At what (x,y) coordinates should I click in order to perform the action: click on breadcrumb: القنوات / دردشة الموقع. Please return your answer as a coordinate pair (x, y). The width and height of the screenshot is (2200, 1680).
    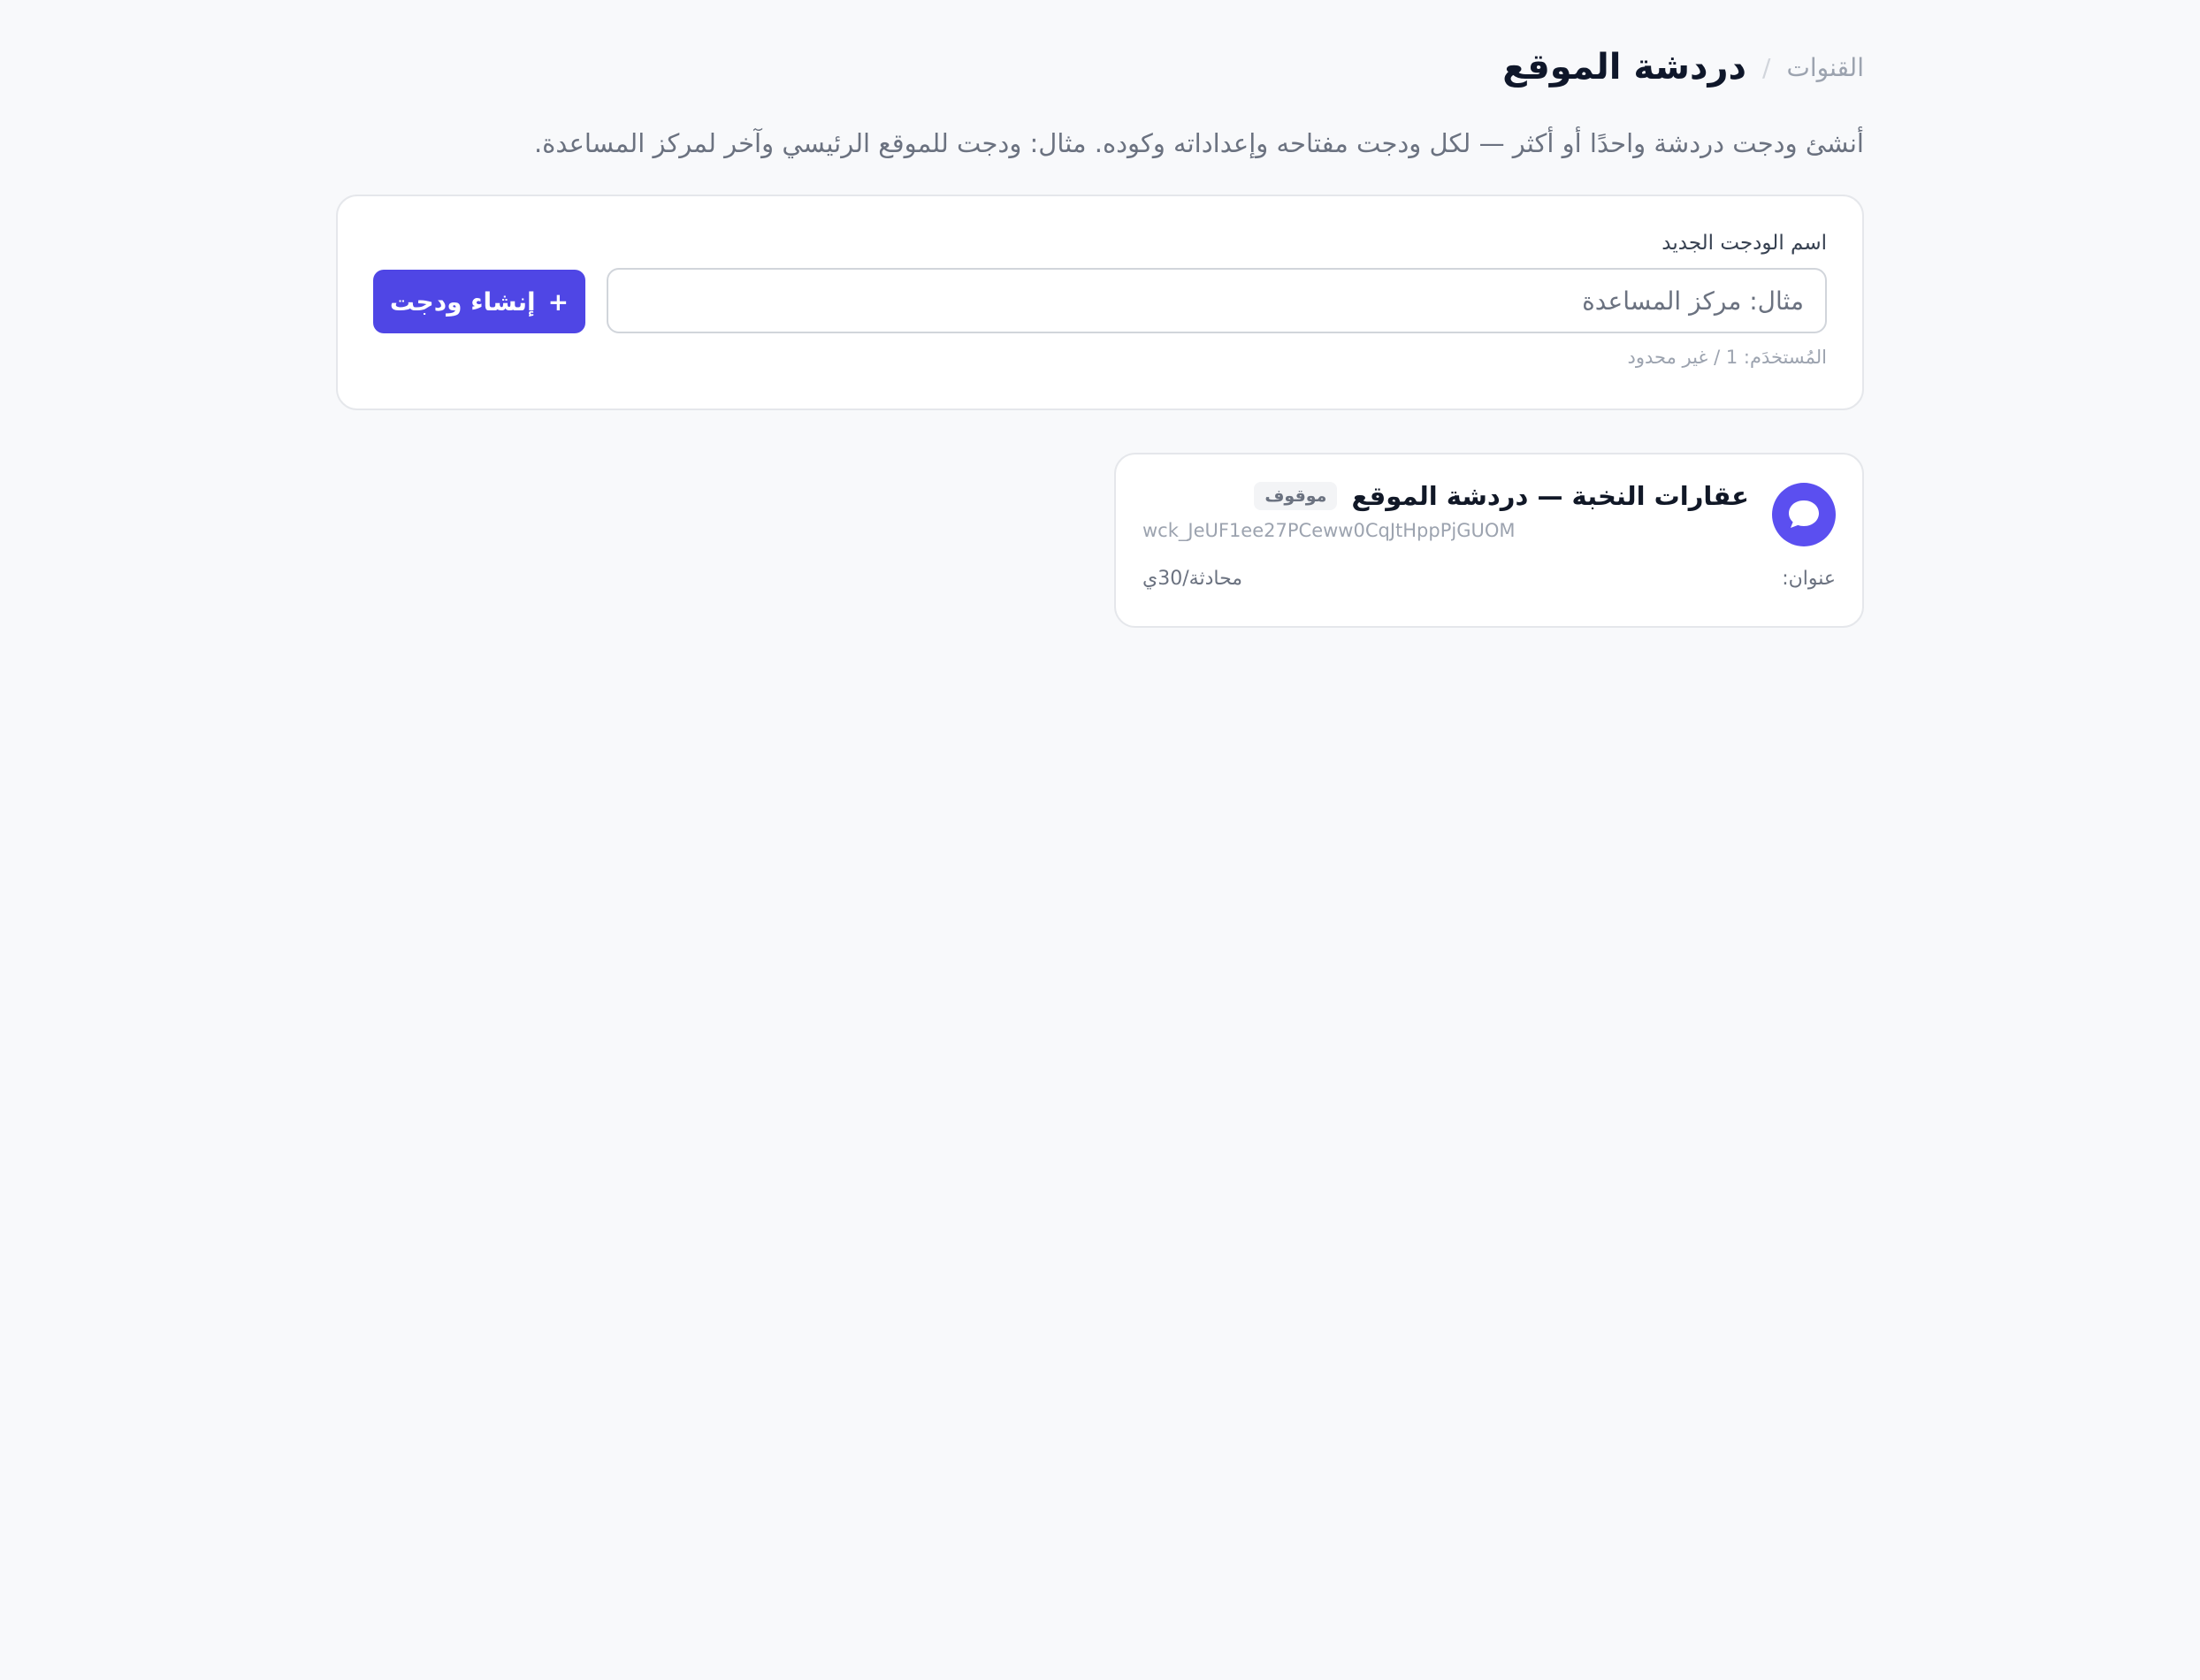
    Looking at the image, I should click on (1100, 67).